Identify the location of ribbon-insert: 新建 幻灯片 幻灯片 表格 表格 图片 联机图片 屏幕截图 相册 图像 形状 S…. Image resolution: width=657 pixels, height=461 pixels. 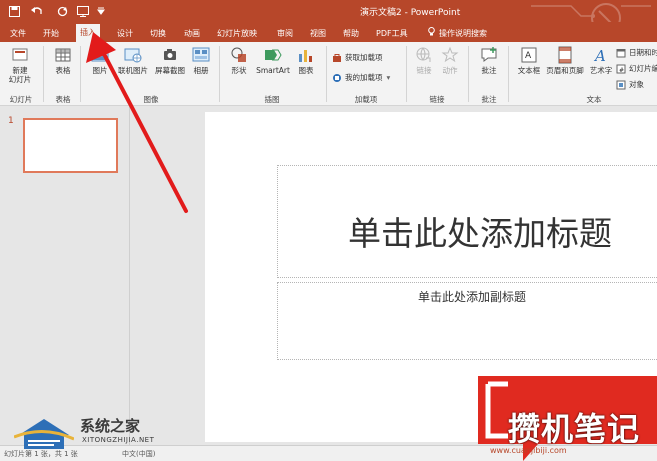
(328, 74).